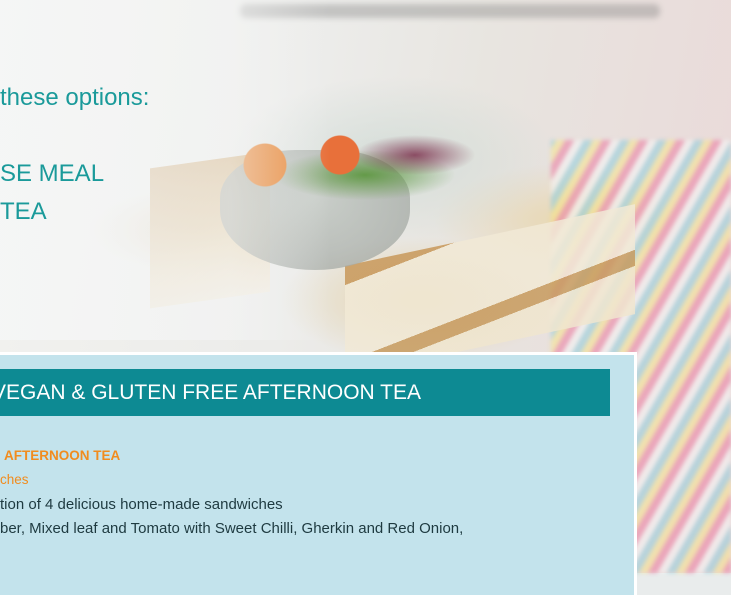 The image size is (731, 595). I want to click on menu-description-line: tion of 4 delicious home-made sandwiches, so click(141, 504).